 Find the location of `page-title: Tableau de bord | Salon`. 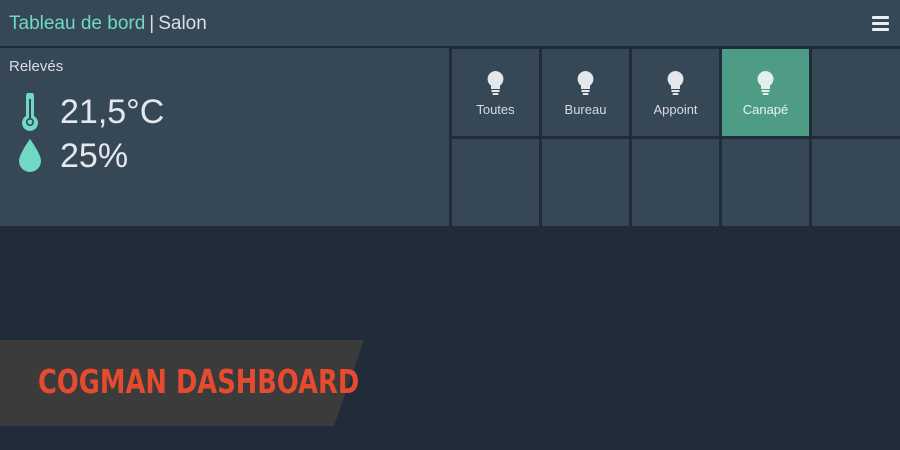

page-title: Tableau de bord | Salon is located at coordinates (108, 24).